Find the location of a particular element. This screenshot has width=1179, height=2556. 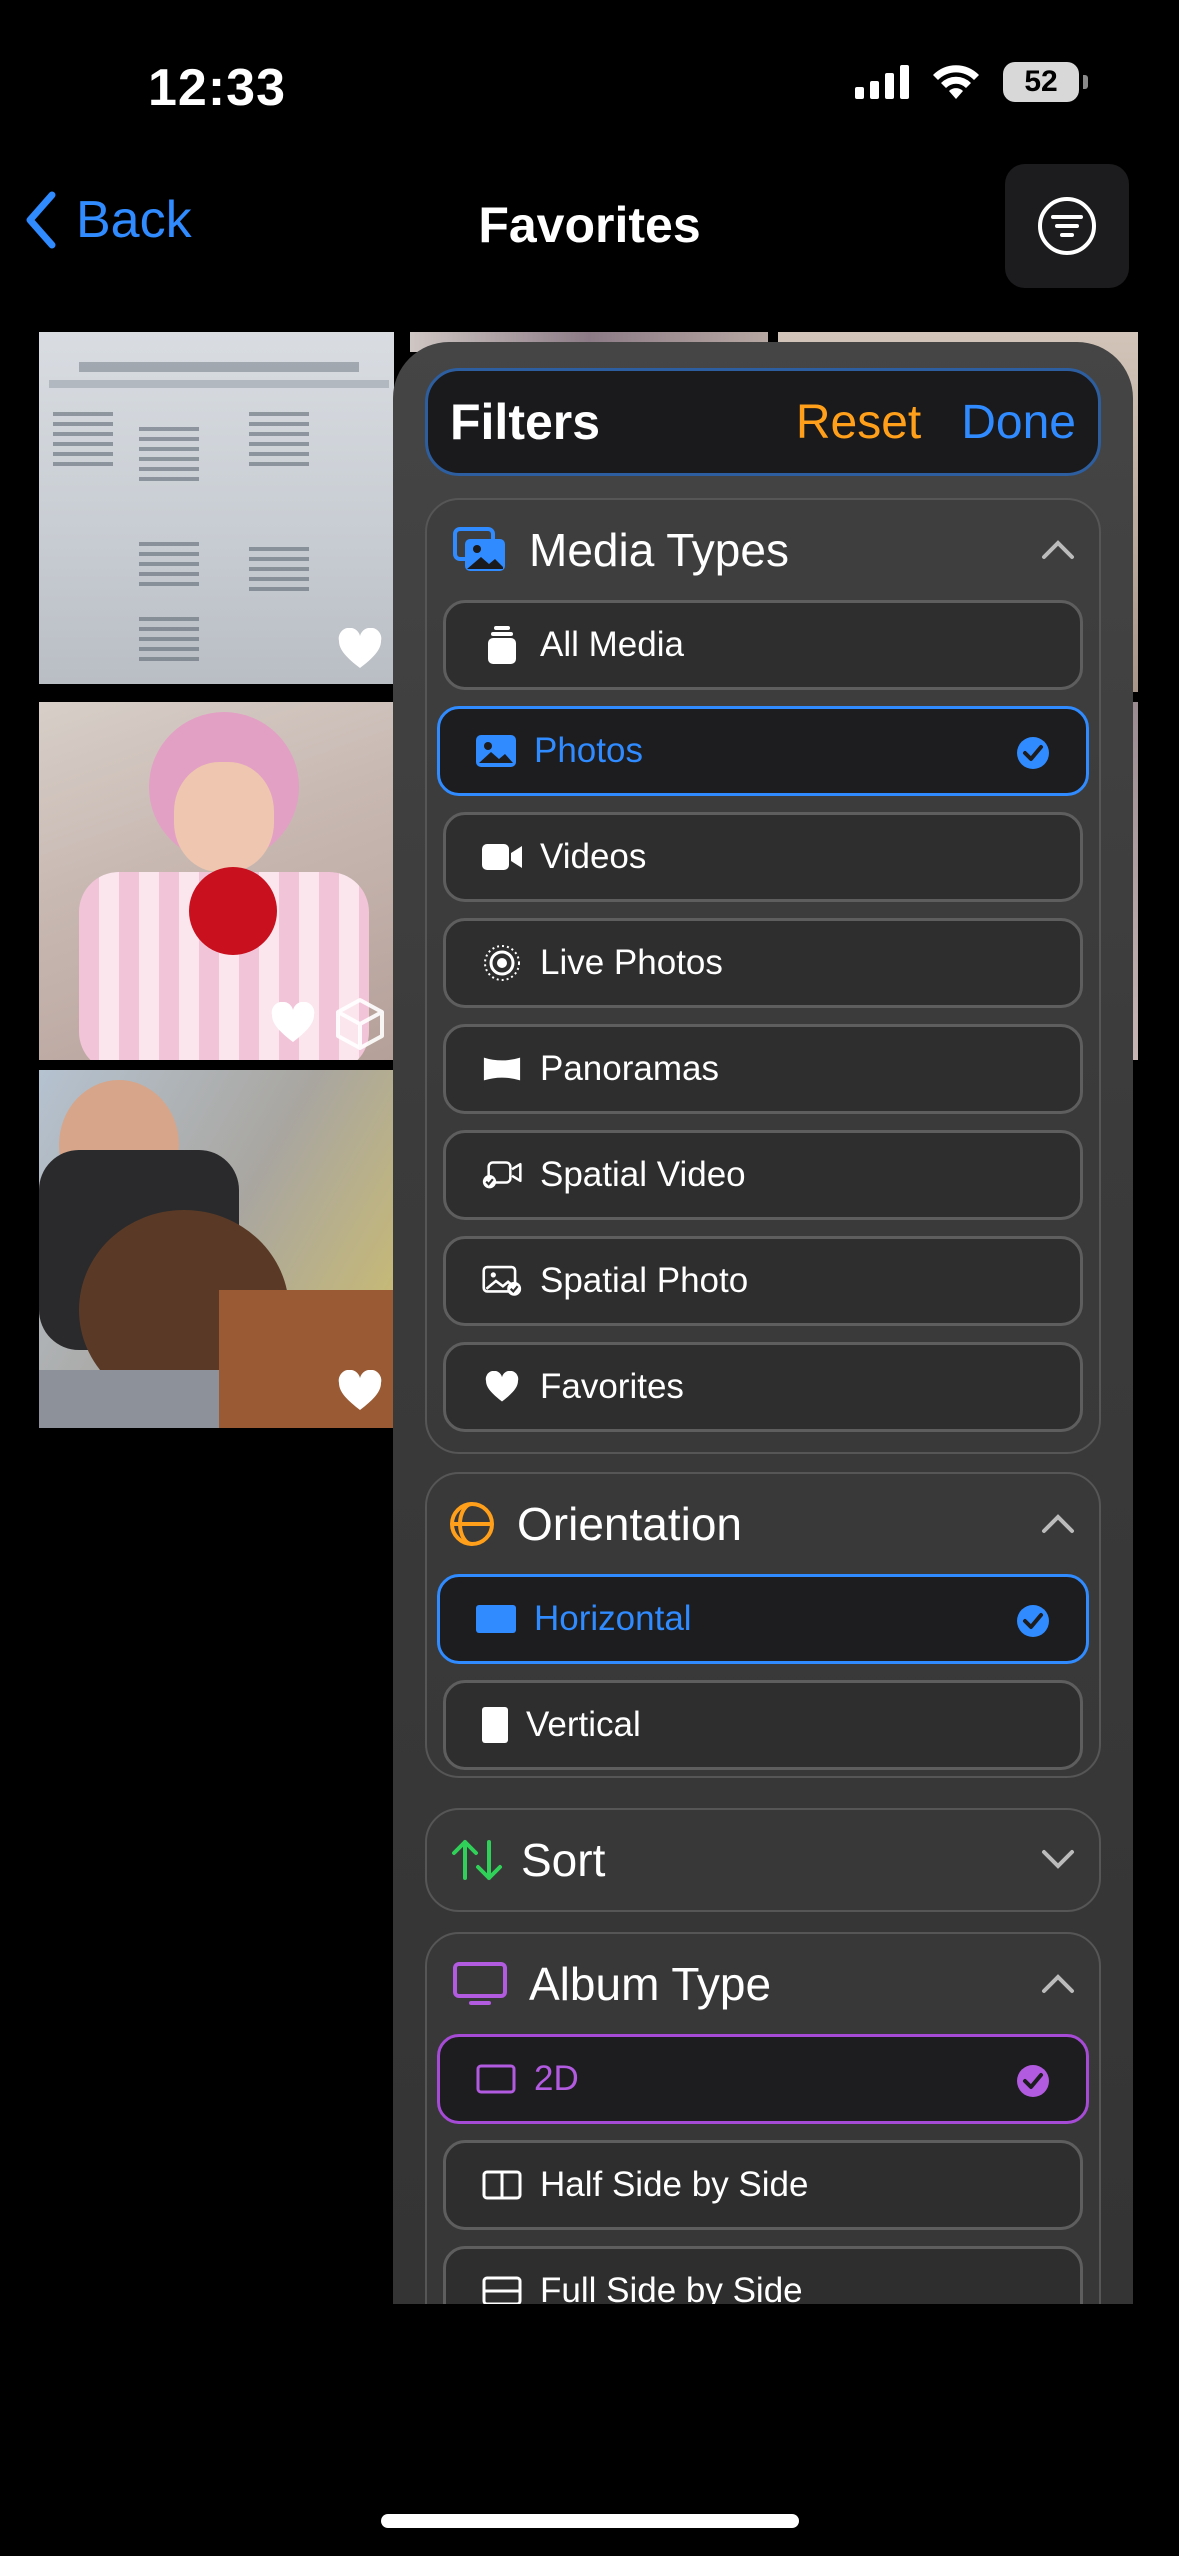

heart-icon is located at coordinates (502, 1386).